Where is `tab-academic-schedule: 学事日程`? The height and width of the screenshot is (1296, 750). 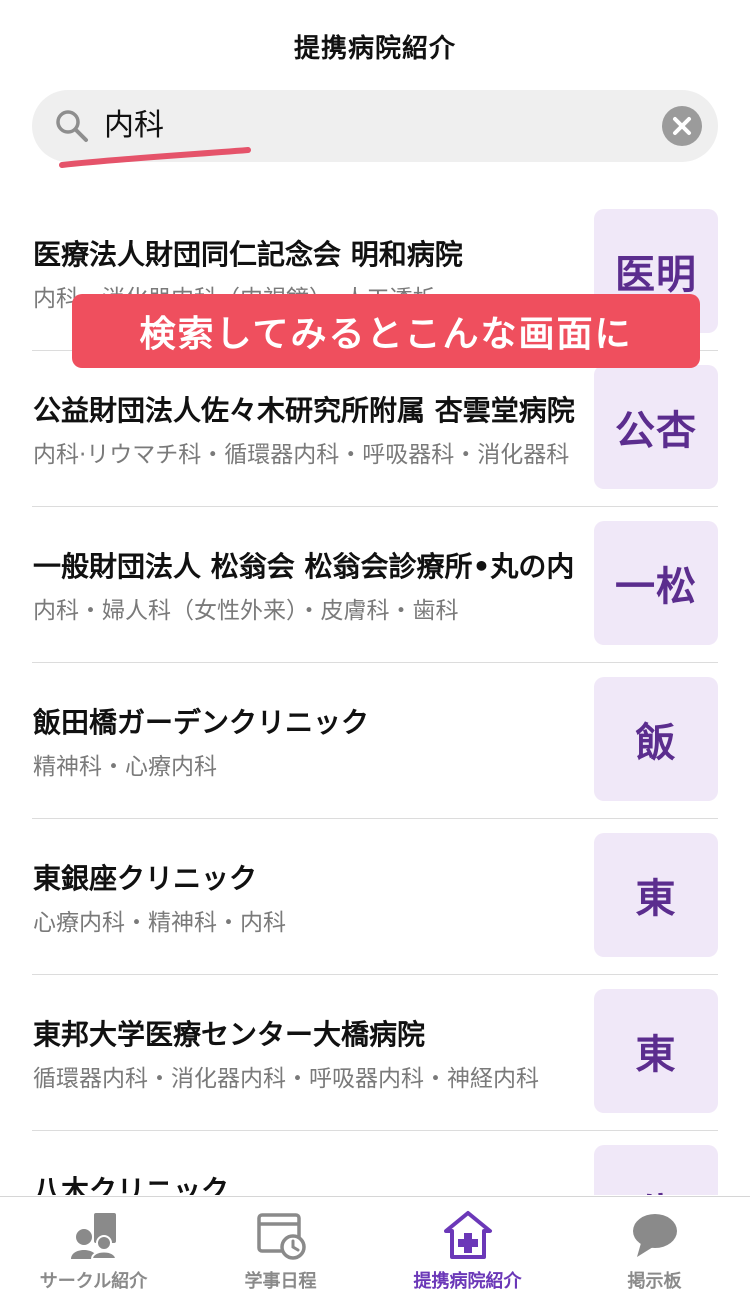 tab-academic-schedule: 学事日程 is located at coordinates (280, 1246).